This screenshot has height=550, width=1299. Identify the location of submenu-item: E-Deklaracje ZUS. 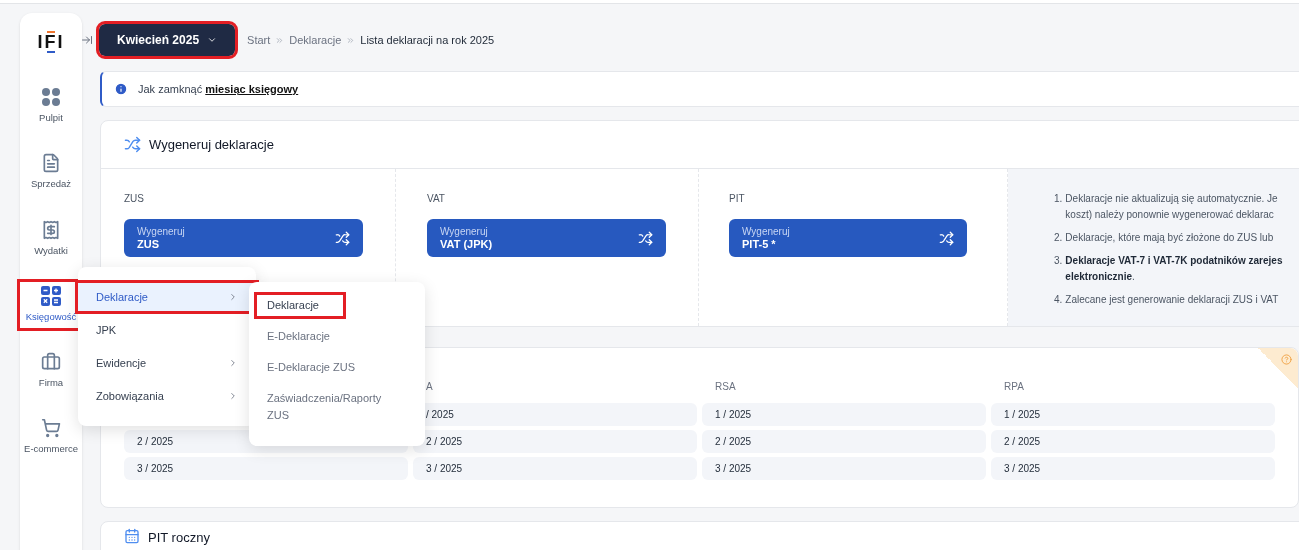
(332, 367).